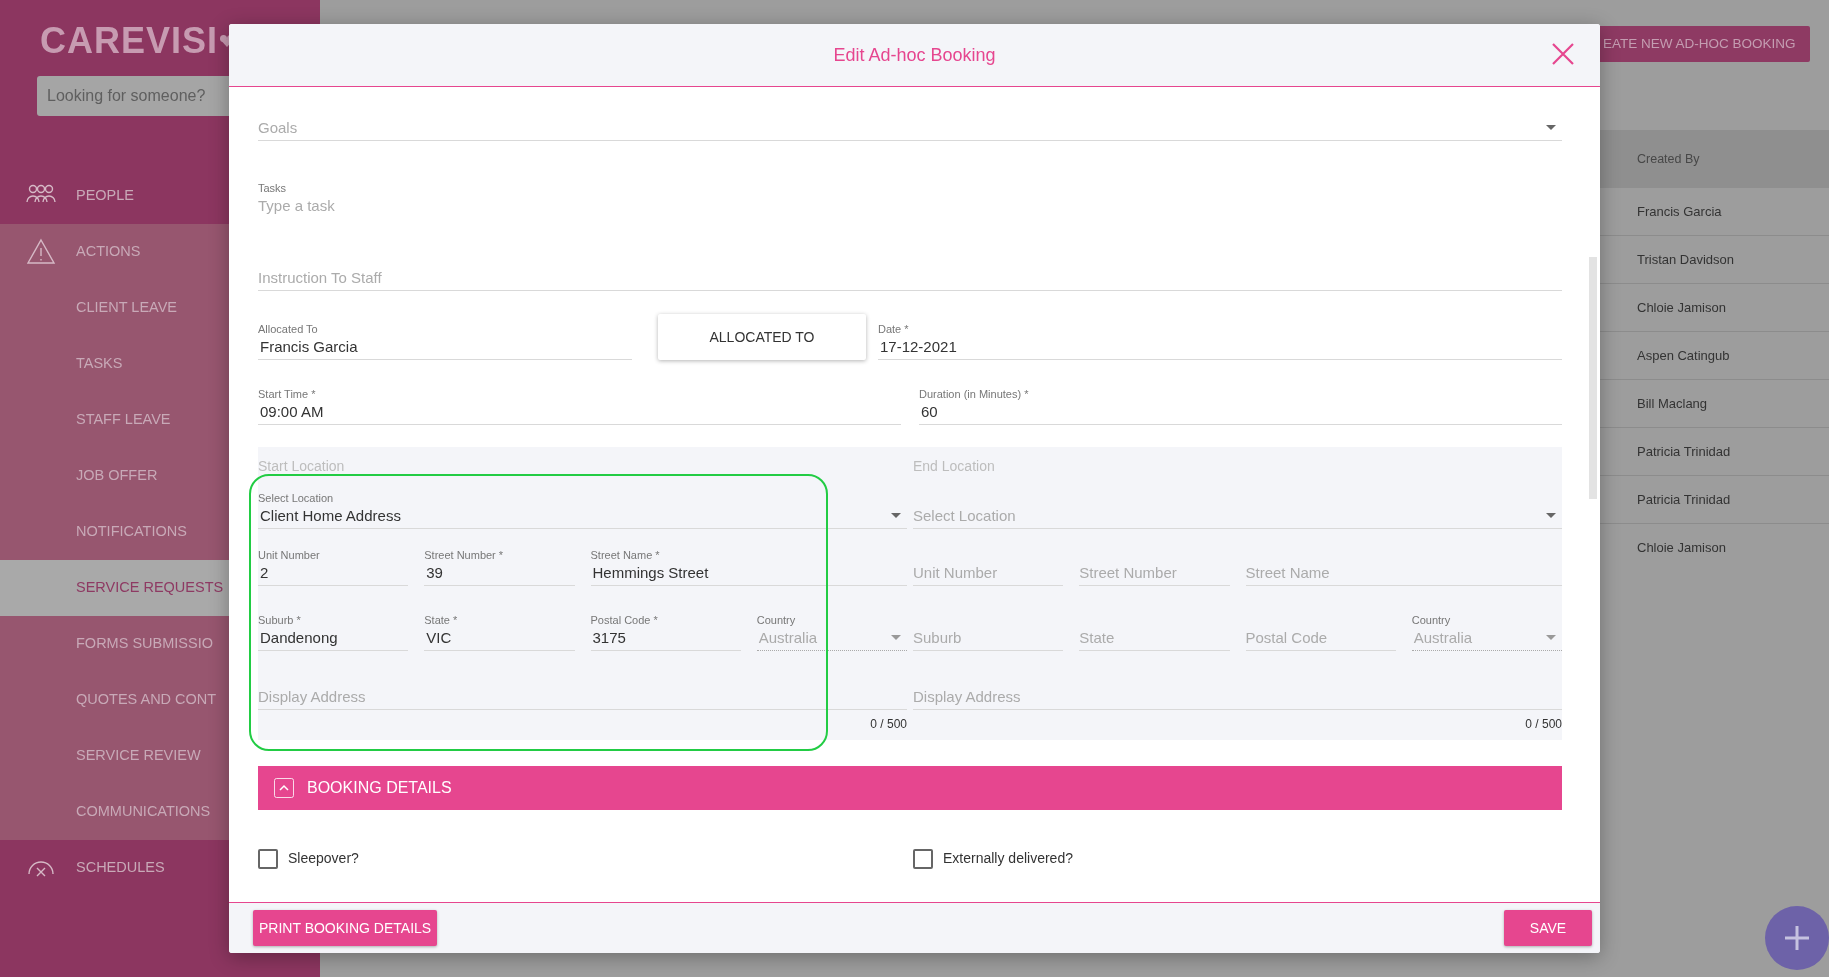 Image resolution: width=1829 pixels, height=977 pixels. What do you see at coordinates (1548, 928) in the screenshot?
I see `save-button: SAVE` at bounding box center [1548, 928].